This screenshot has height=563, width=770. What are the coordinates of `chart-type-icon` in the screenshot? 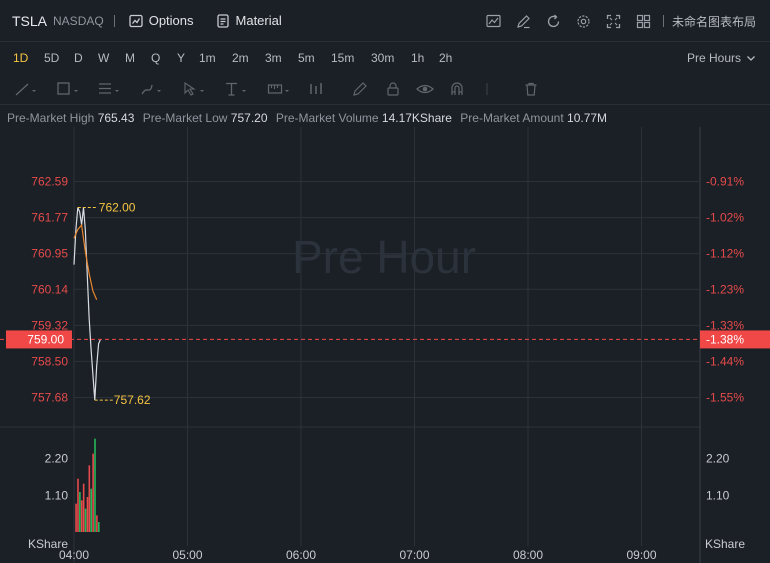 It's located at (494, 21).